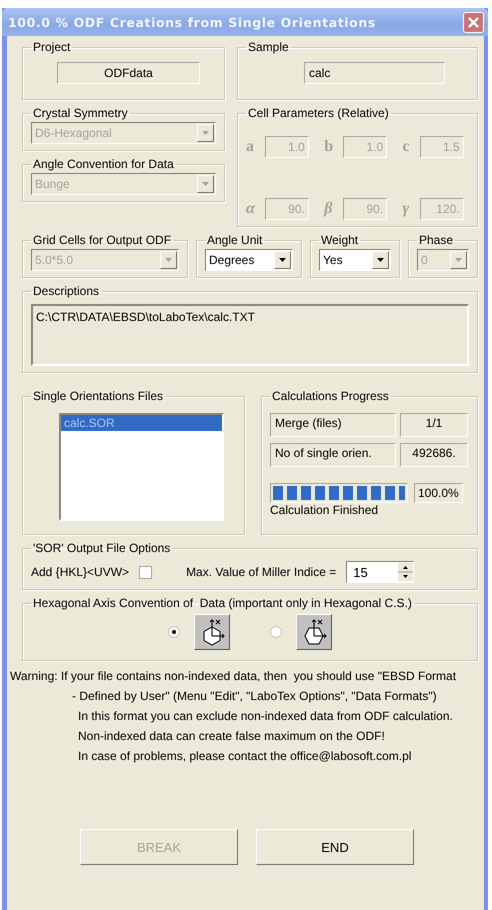 The image size is (492, 910). What do you see at coordinates (234, 676) in the screenshot?
I see `warning-text: Warning: If your file contains non-indexed data, then you should use "EBSD Format` at bounding box center [234, 676].